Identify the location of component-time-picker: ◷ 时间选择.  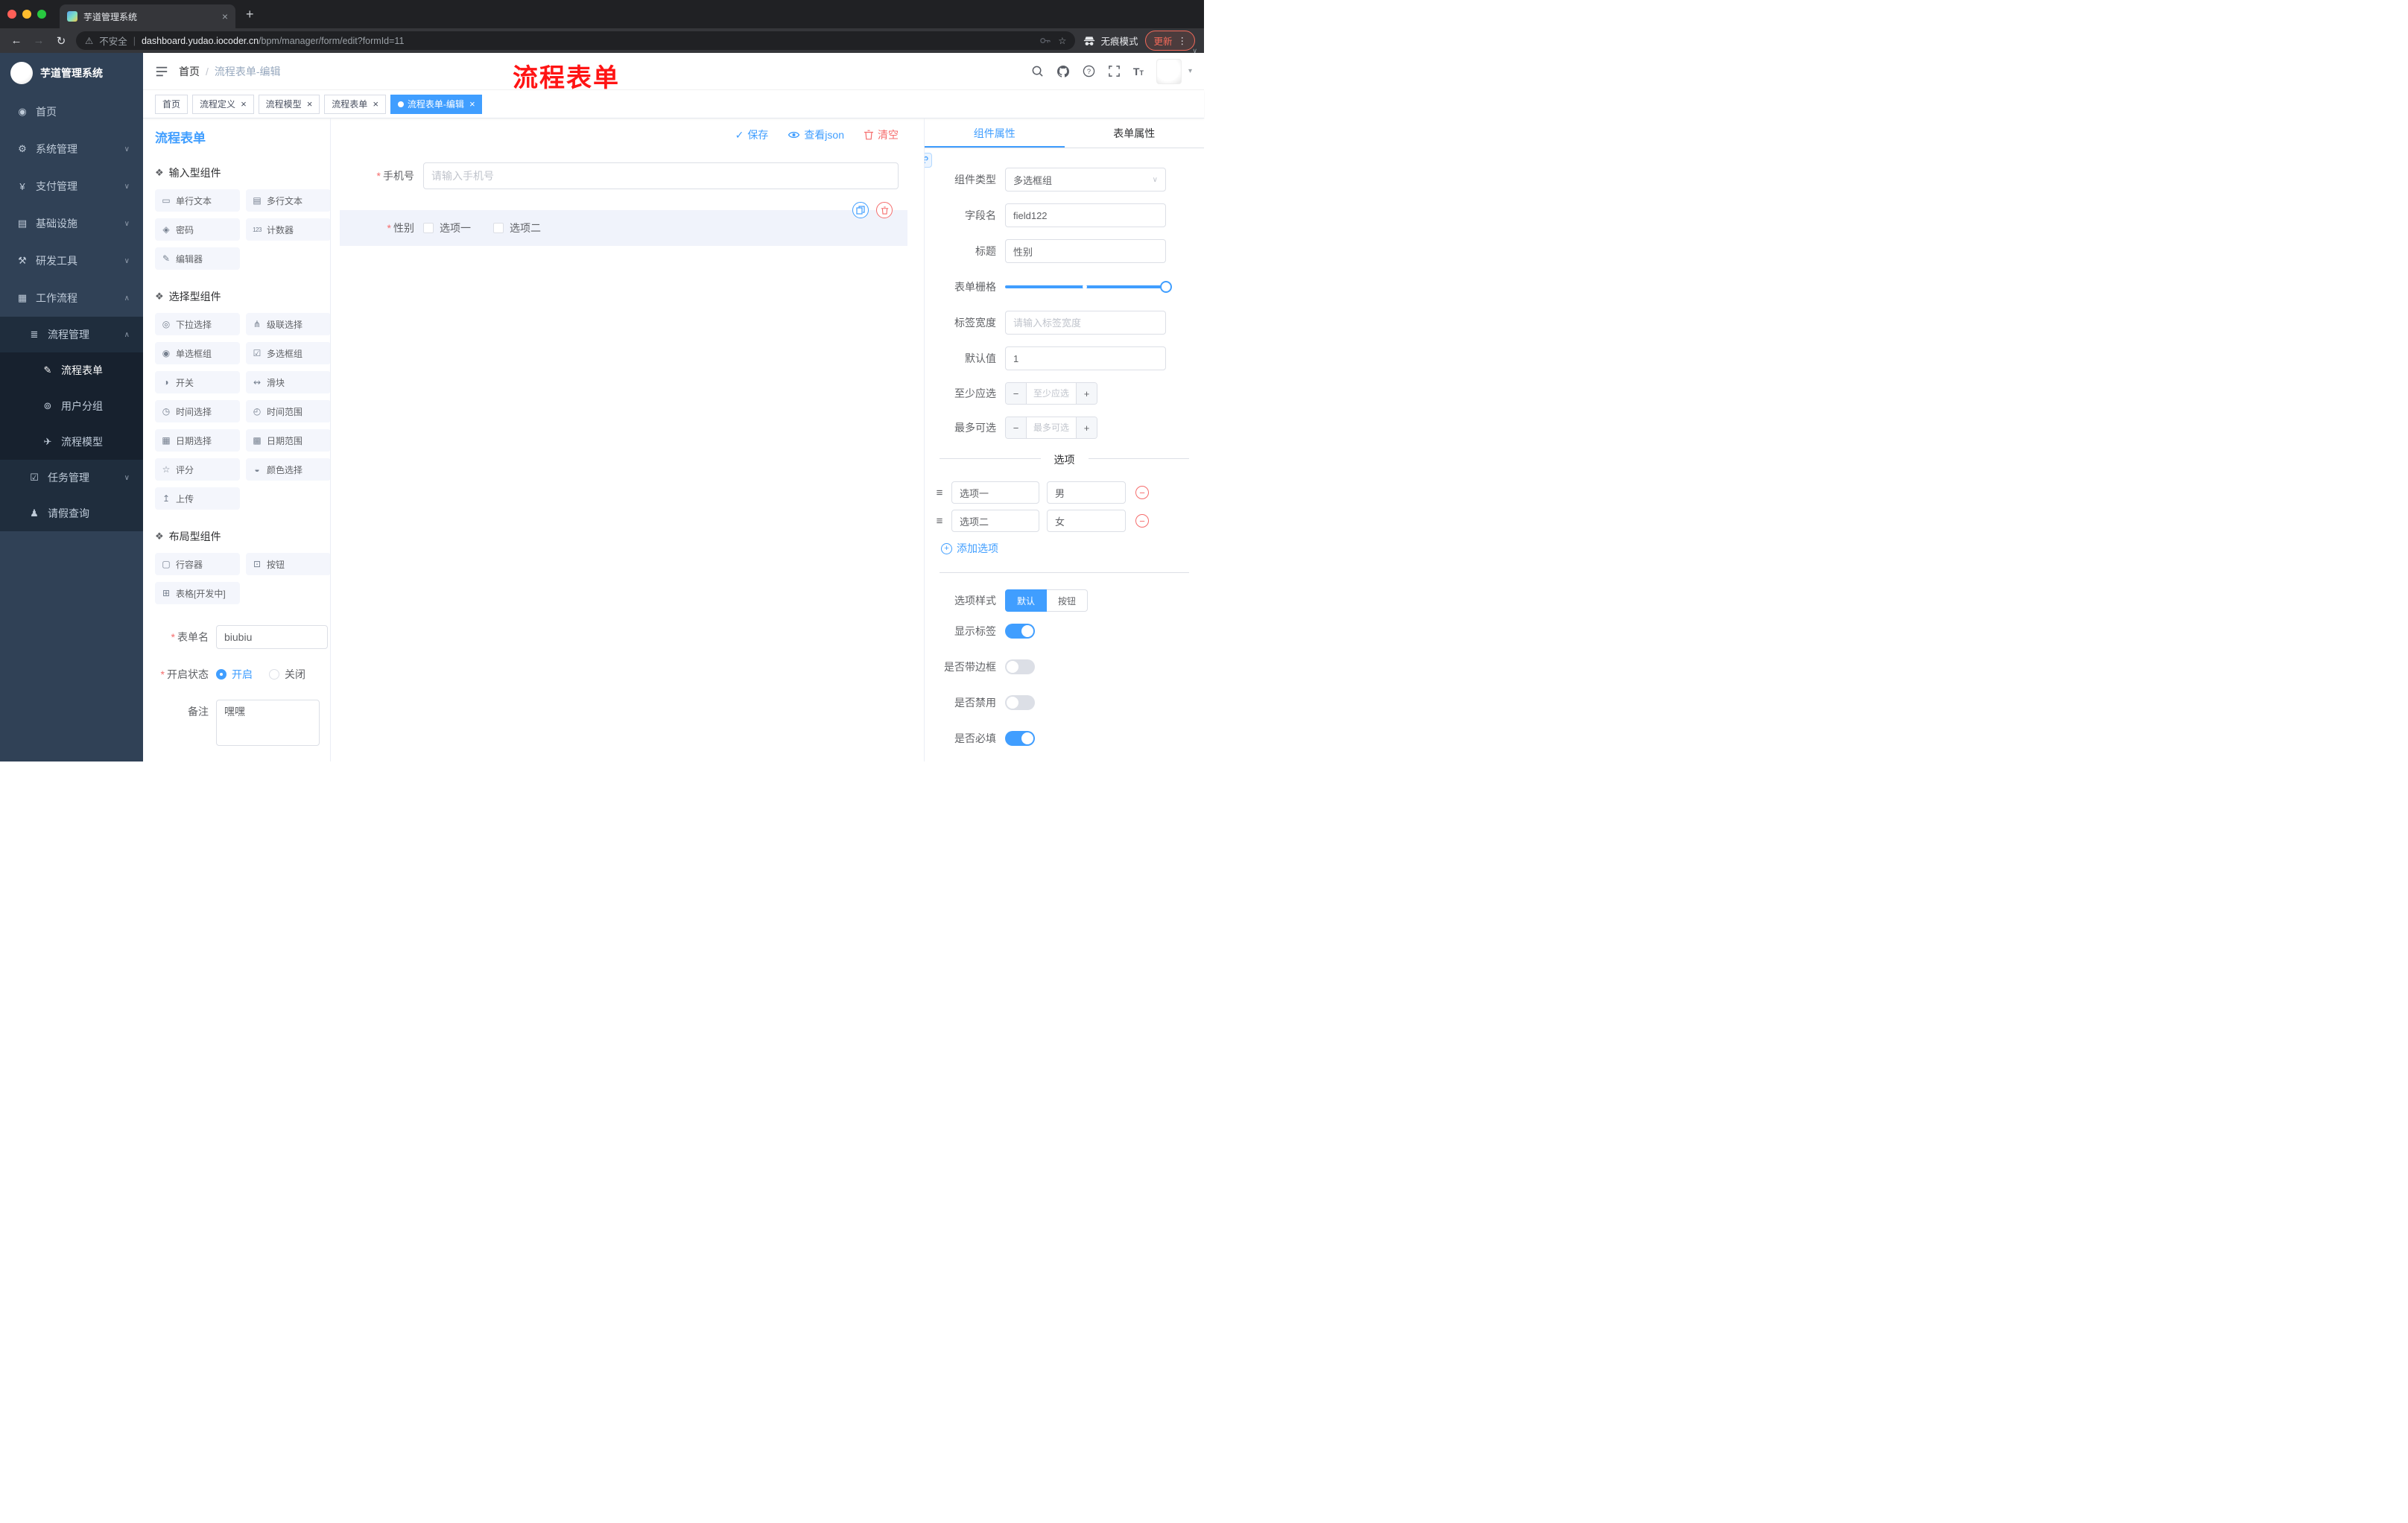
(197, 411).